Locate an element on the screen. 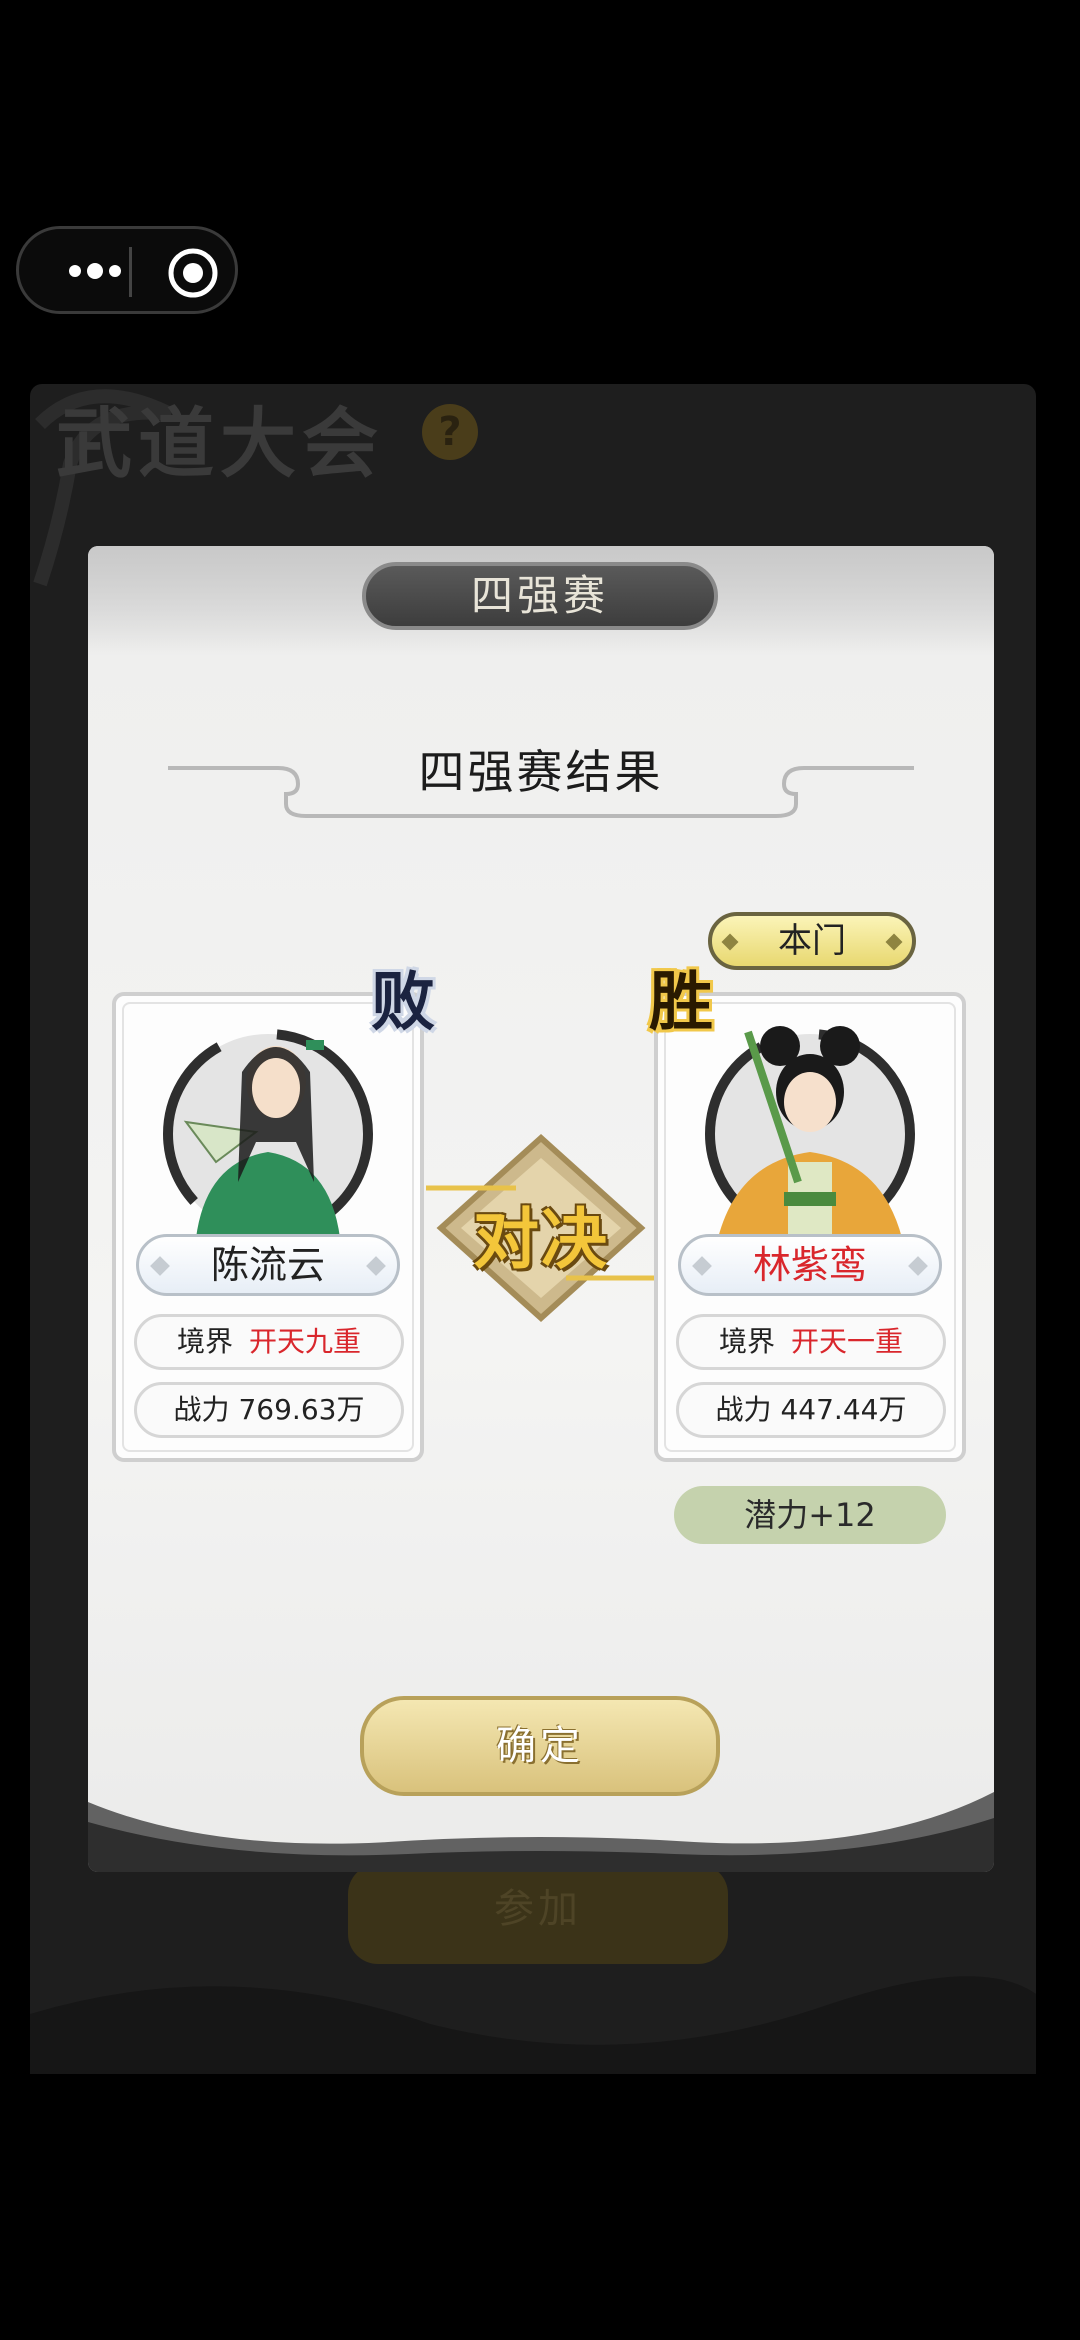 The height and width of the screenshot is (2340, 1080). cloud-ornament-bottom is located at coordinates (533, 2025).